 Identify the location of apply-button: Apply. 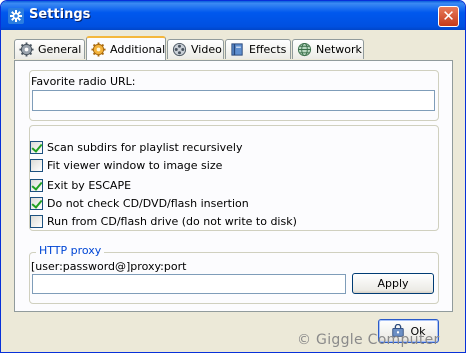
(393, 283).